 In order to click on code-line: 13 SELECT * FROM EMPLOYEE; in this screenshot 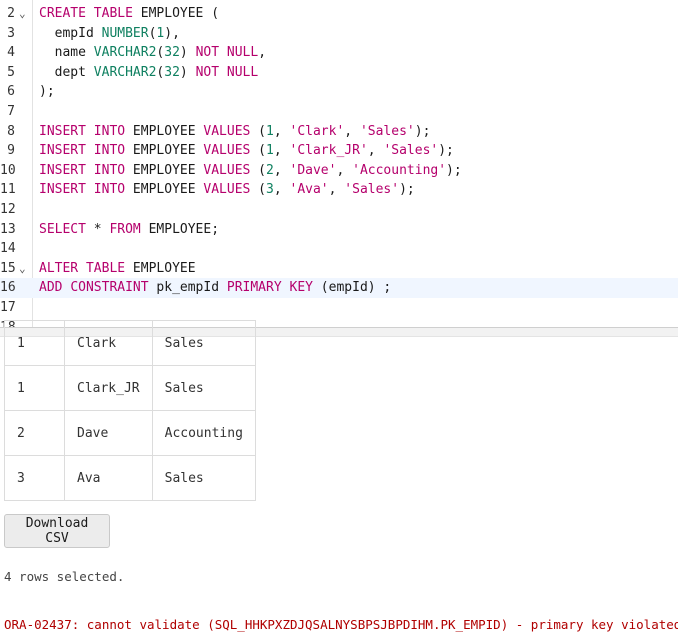, I will do `click(339, 230)`.